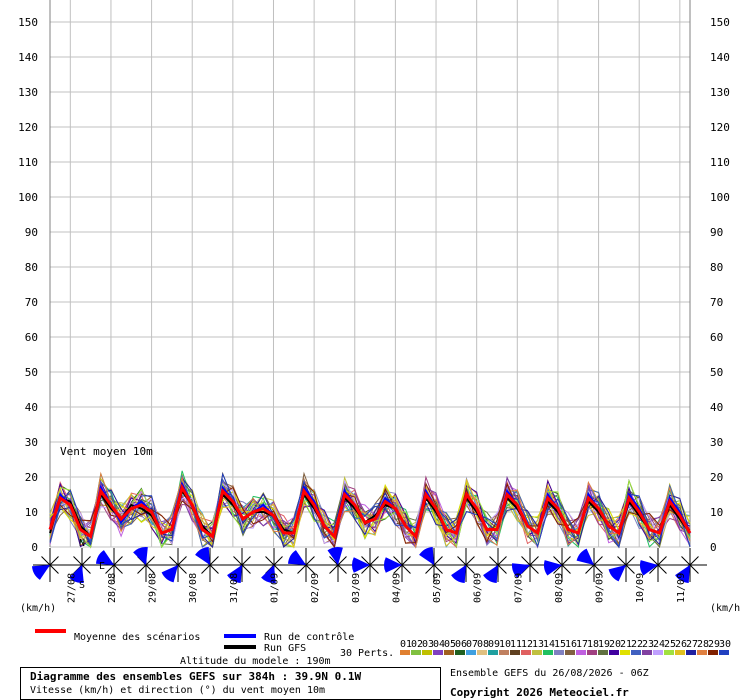 The height and width of the screenshot is (700, 740). What do you see at coordinates (716, 372) in the screenshot?
I see `y-tick-right: 50` at bounding box center [716, 372].